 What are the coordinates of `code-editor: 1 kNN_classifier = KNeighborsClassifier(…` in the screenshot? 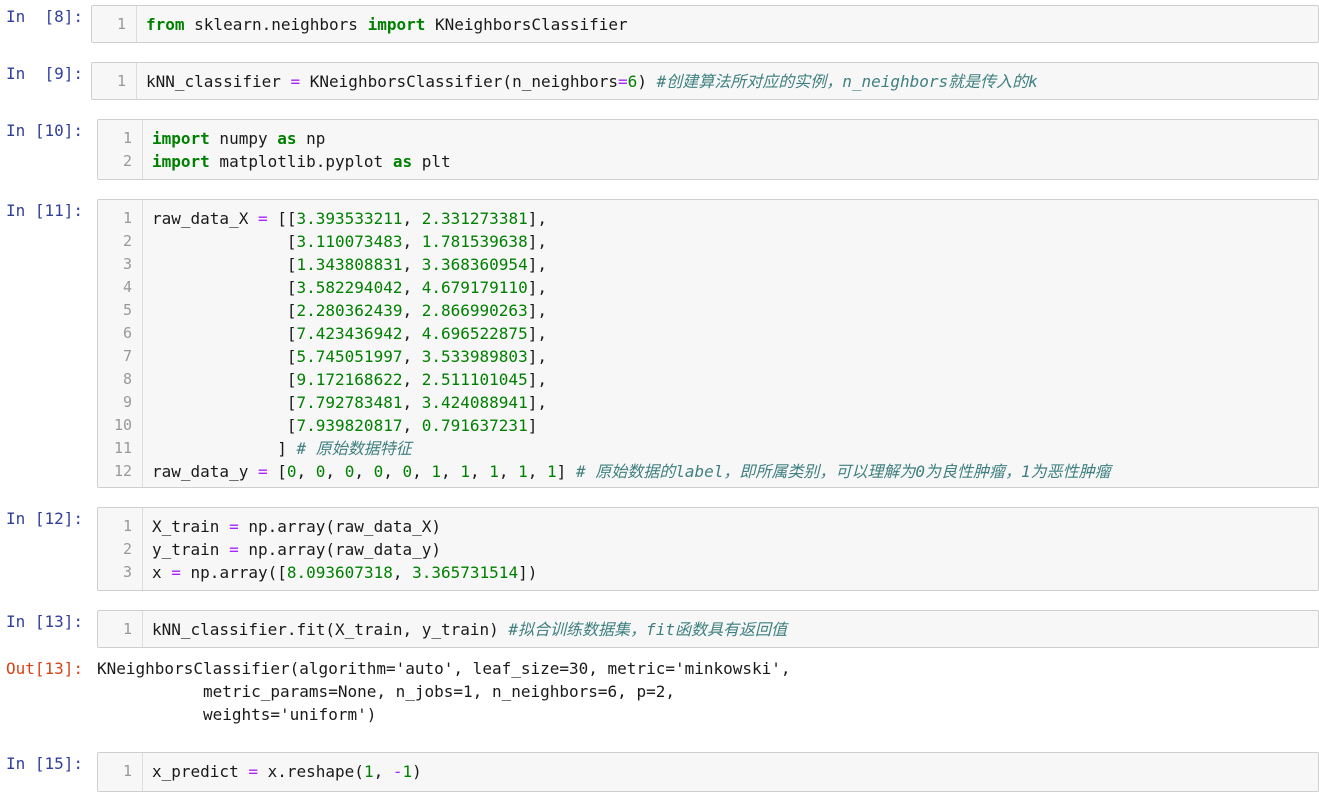 It's located at (705, 81).